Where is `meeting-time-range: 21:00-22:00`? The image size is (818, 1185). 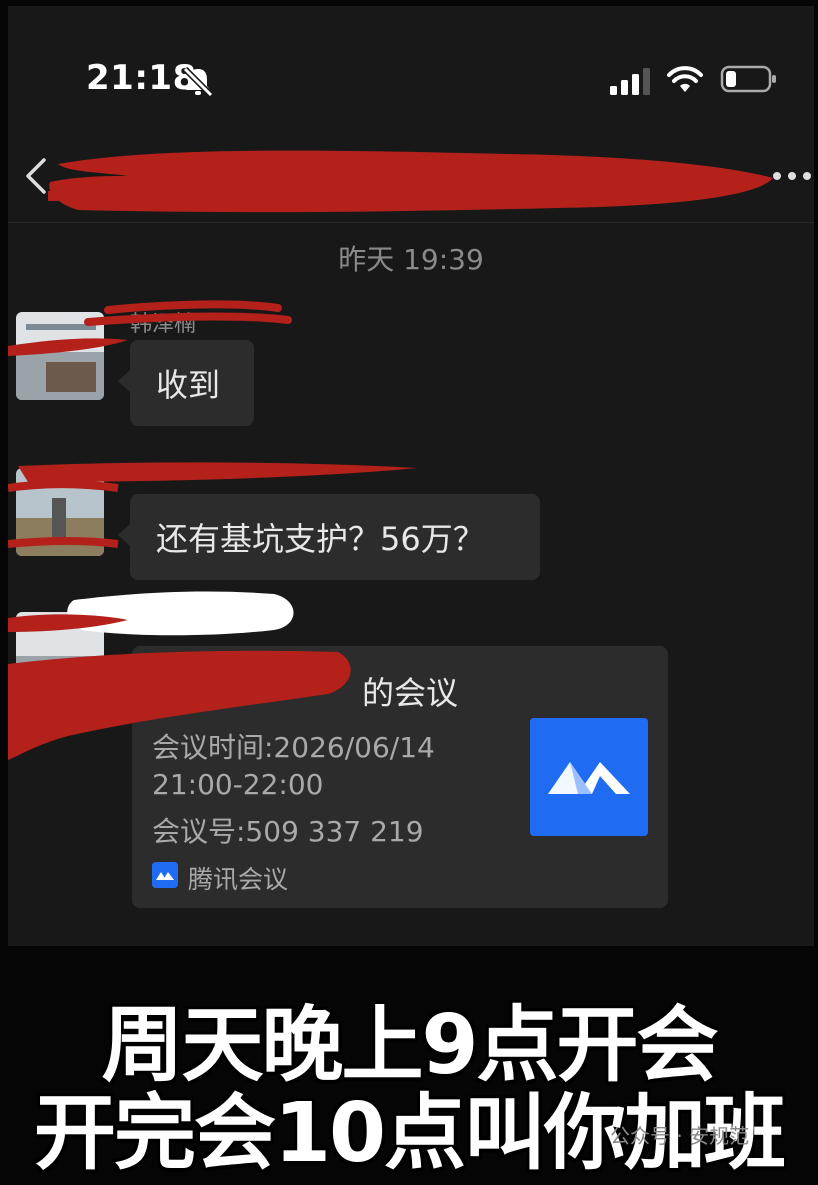 meeting-time-range: 21:00-22:00 is located at coordinates (238, 784).